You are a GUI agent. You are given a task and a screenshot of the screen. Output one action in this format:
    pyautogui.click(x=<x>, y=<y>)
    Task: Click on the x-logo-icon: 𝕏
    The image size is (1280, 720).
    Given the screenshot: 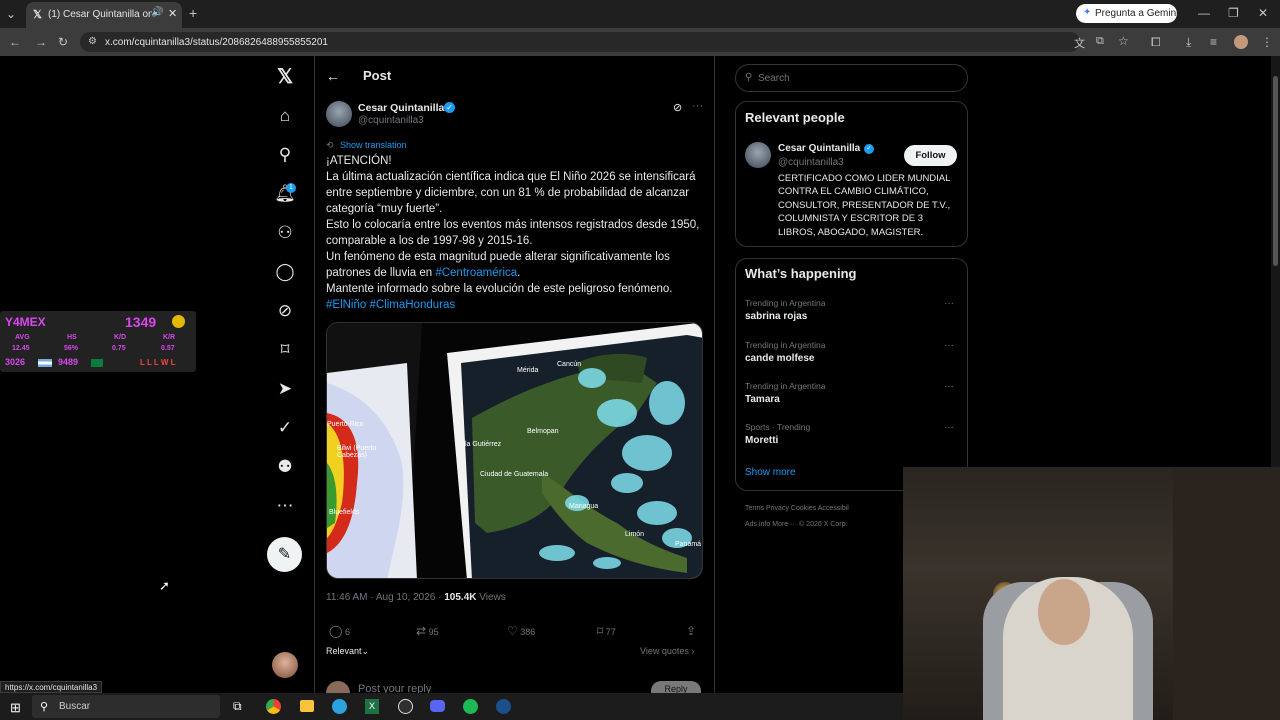 What is the action you would take?
    pyautogui.click(x=285, y=77)
    